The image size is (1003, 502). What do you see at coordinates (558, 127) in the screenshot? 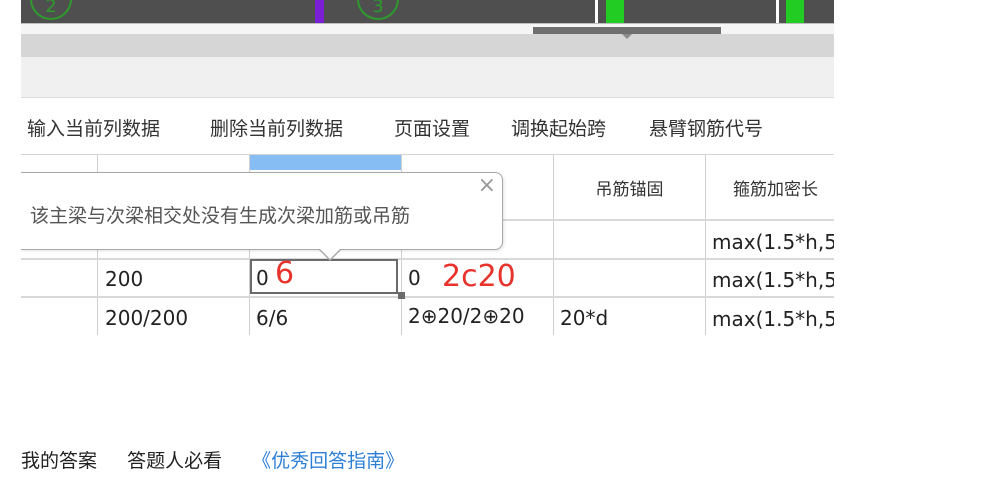
I see `menu-swap-start-span: 调换起始跨` at bounding box center [558, 127].